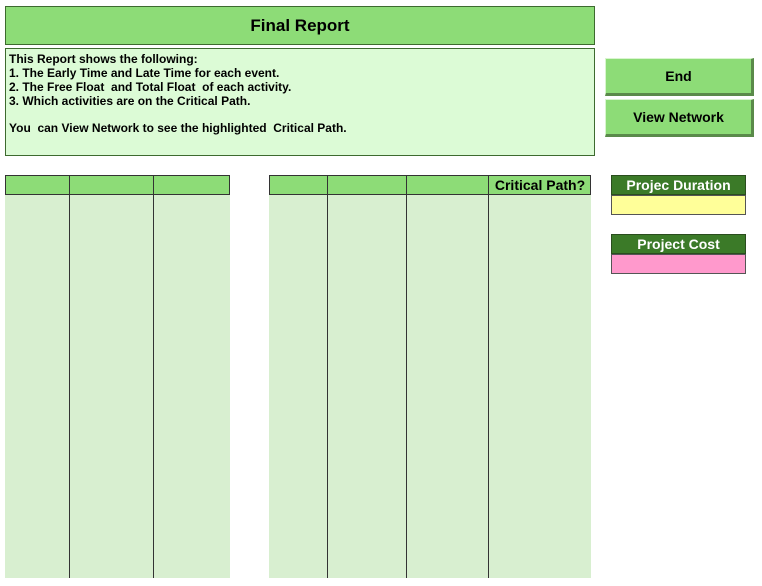 The image size is (762, 586). What do you see at coordinates (679, 118) in the screenshot?
I see `view-network-button: View Network` at bounding box center [679, 118].